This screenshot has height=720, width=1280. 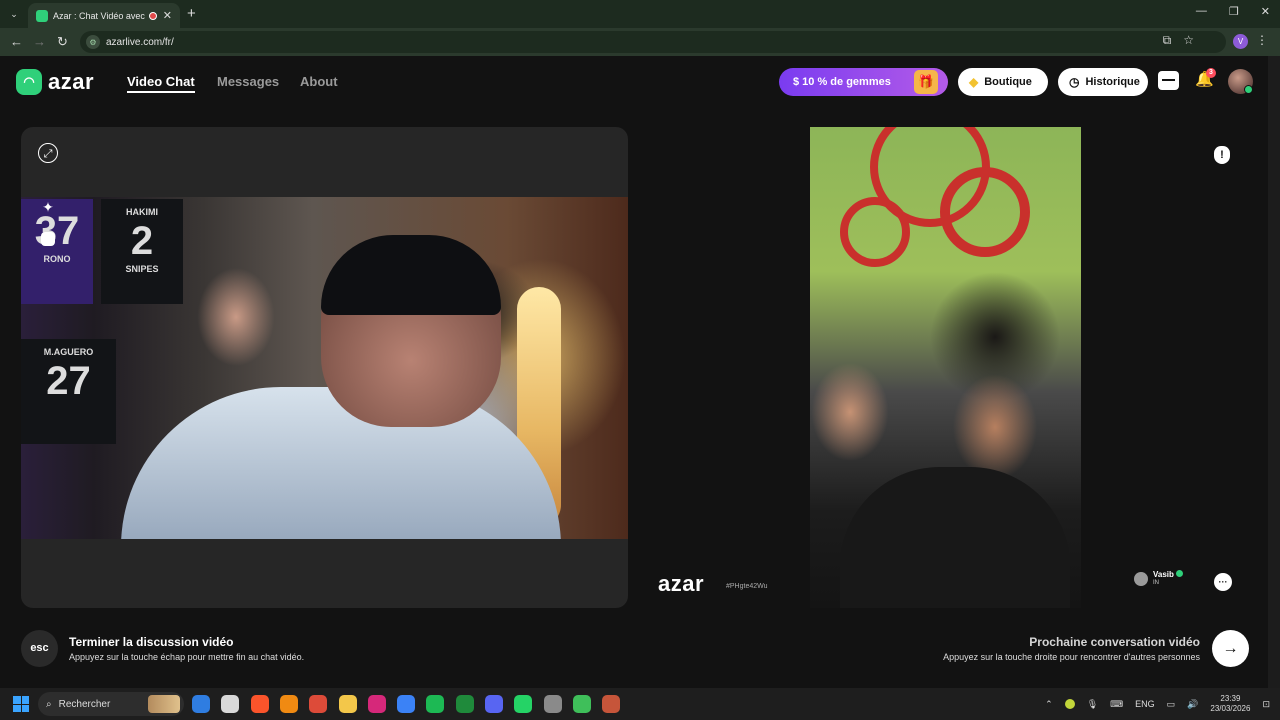 I want to click on browser-profile-avatar: V, so click(x=1240, y=41).